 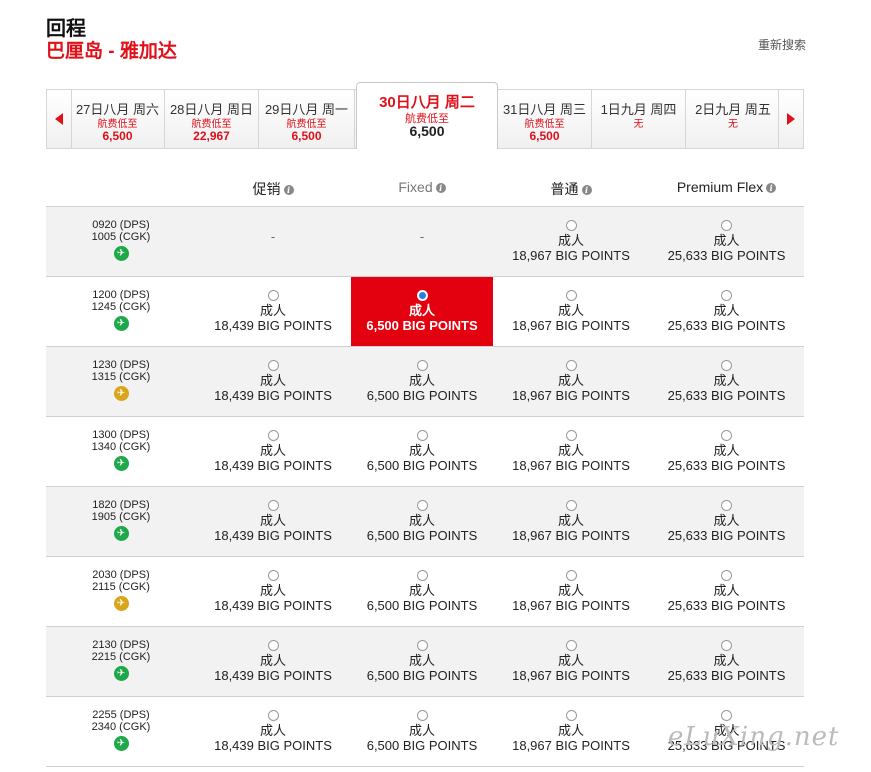 What do you see at coordinates (733, 119) in the screenshot?
I see `date-tab-6: 2日九月 周五 无` at bounding box center [733, 119].